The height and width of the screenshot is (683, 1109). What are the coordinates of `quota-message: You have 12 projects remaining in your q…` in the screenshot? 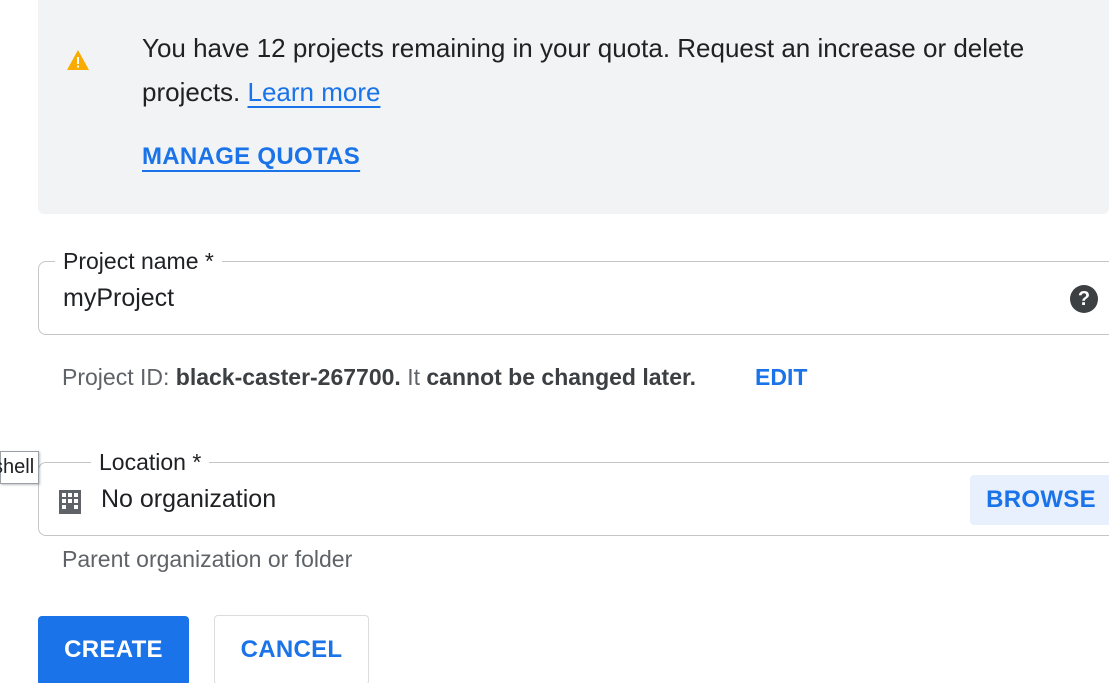 It's located at (597, 70).